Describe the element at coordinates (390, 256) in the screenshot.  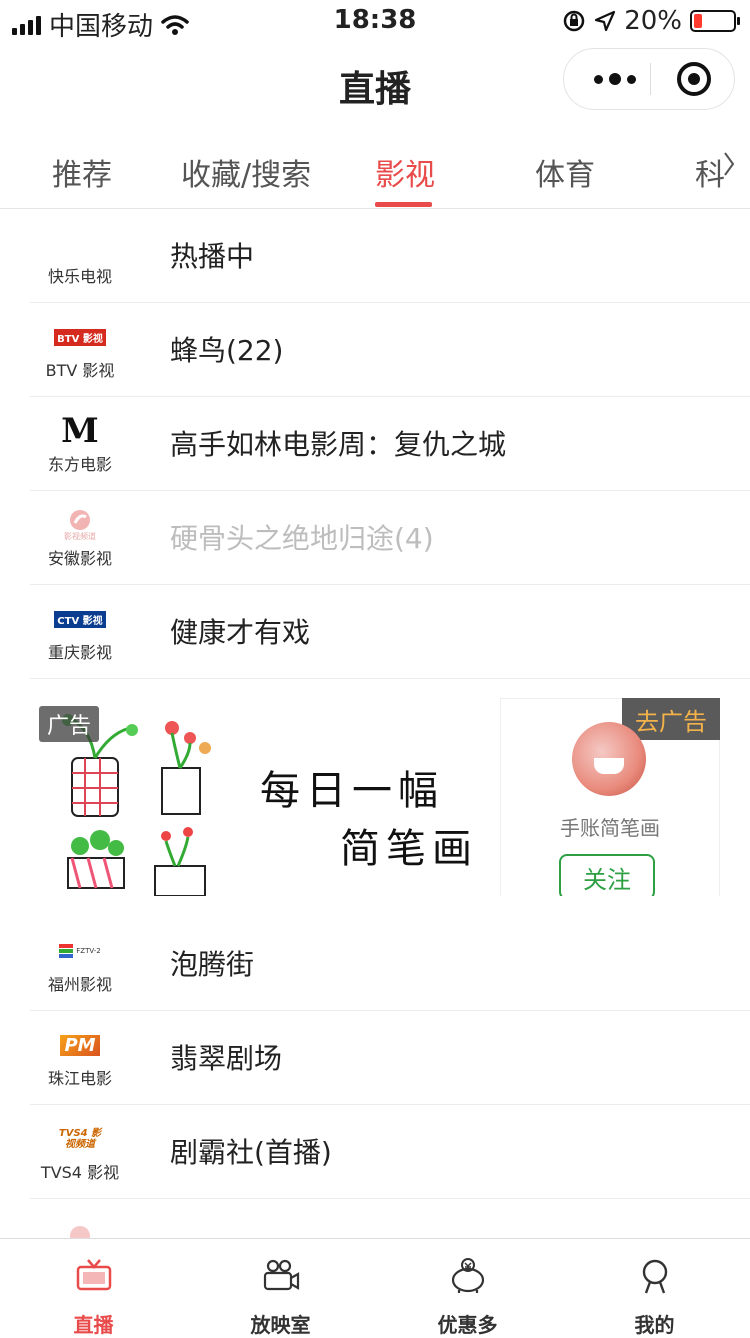
I see `list-item: 快乐电视 热播中` at that location.